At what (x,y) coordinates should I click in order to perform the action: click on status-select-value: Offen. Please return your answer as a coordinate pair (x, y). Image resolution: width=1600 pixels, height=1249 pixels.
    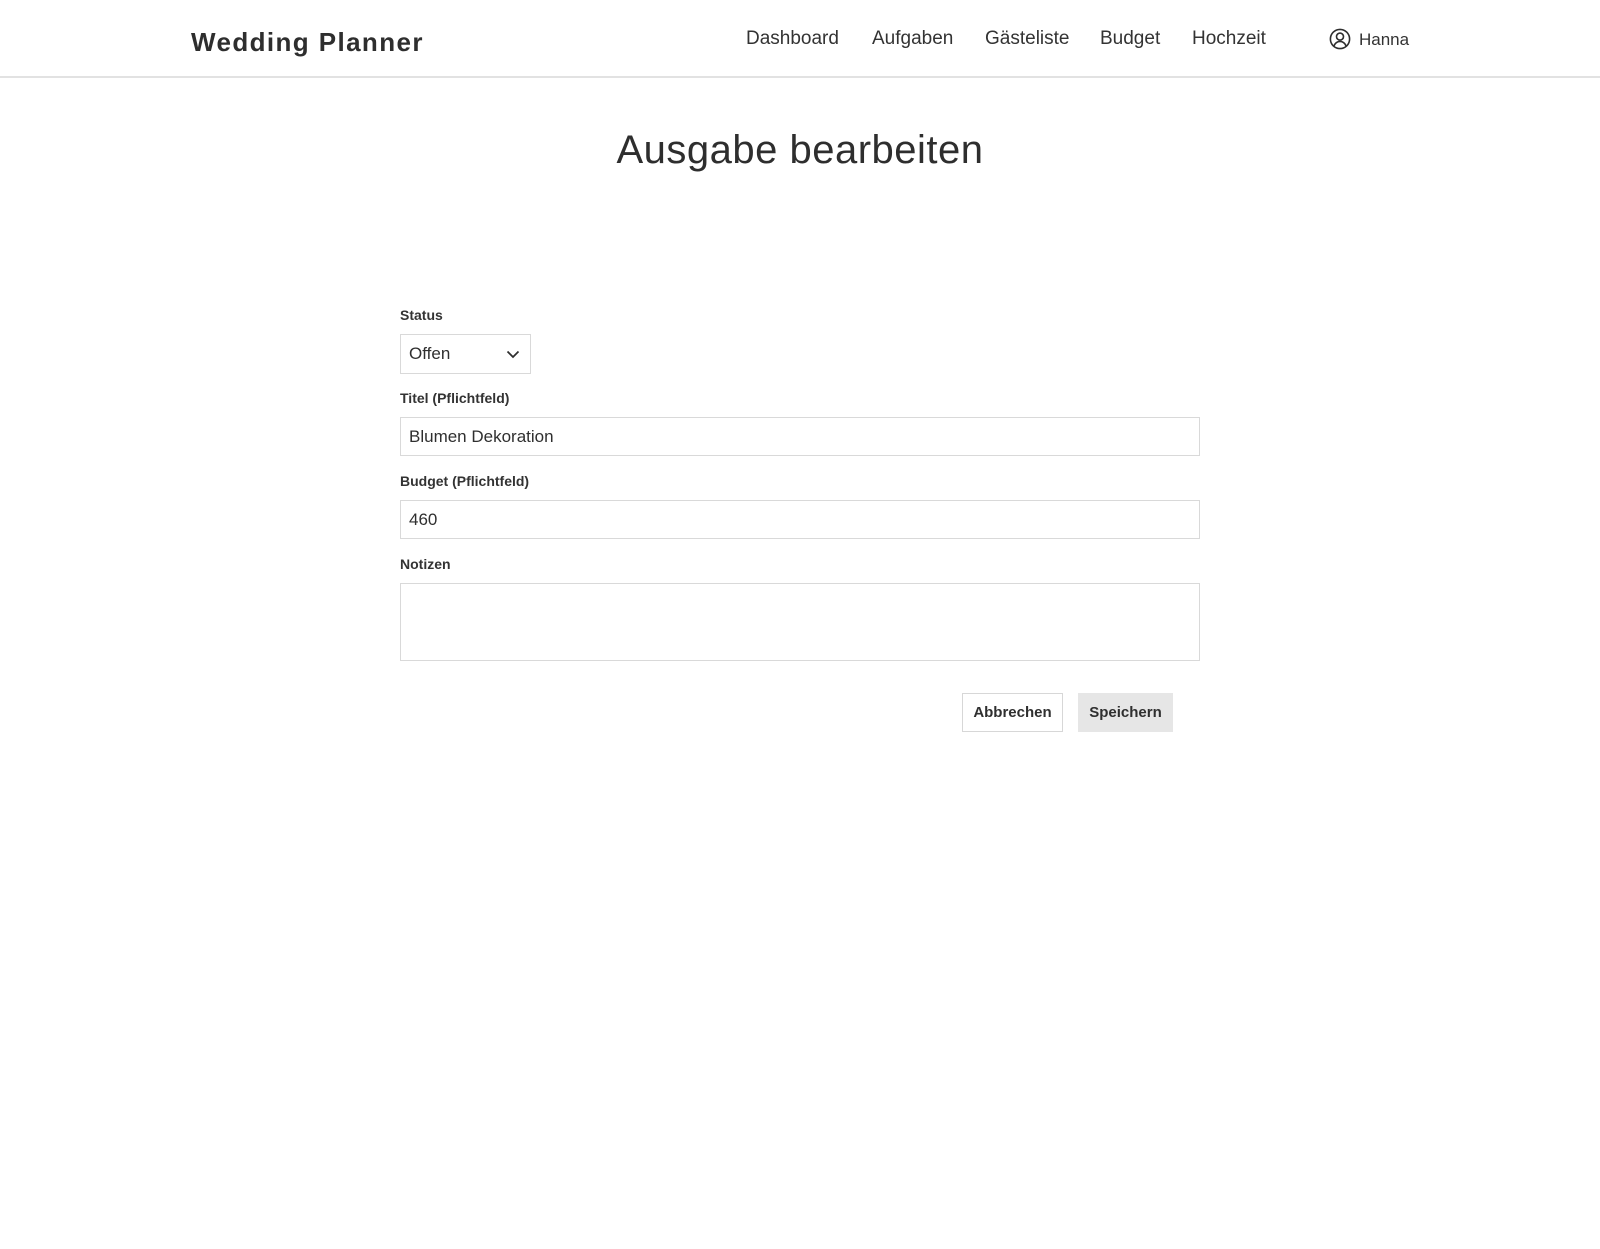
    Looking at the image, I should click on (430, 353).